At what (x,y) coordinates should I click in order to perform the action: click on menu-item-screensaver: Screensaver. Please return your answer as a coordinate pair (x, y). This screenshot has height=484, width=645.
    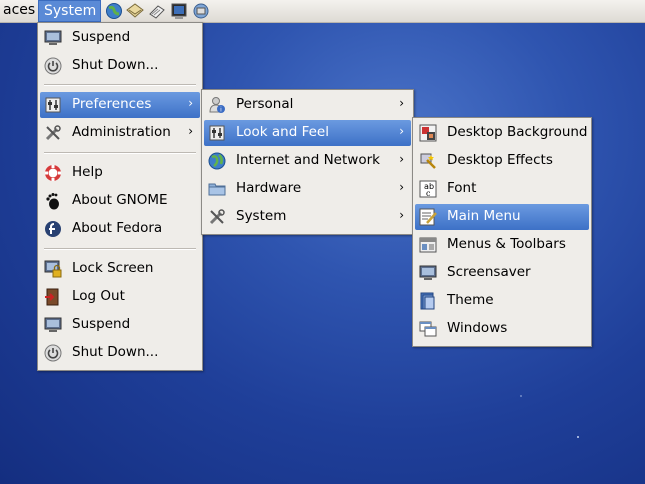
    Looking at the image, I should click on (502, 273).